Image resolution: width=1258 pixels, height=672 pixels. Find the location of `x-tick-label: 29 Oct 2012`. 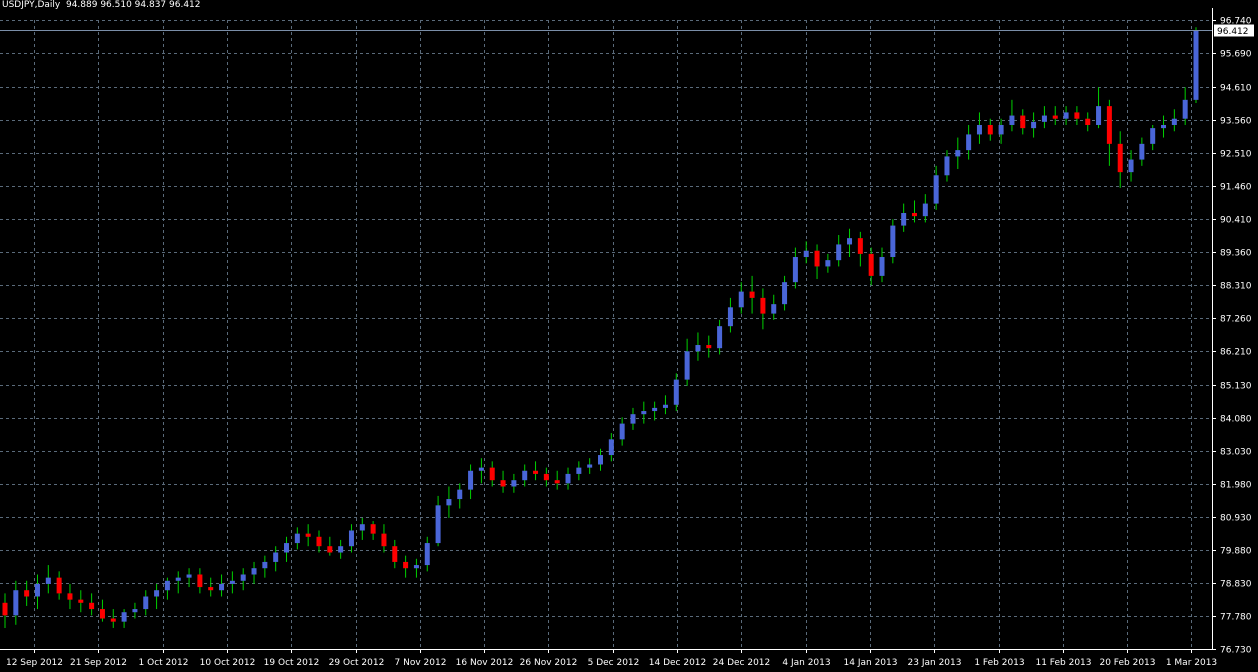

x-tick-label: 29 Oct 2012 is located at coordinates (357, 663).